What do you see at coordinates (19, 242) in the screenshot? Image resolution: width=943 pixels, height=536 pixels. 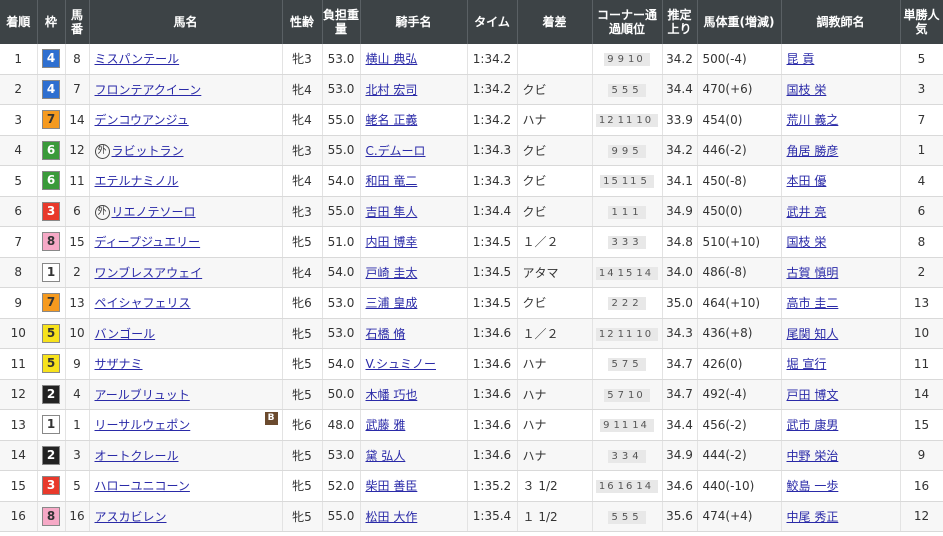 I see `rank-cell: 7` at bounding box center [19, 242].